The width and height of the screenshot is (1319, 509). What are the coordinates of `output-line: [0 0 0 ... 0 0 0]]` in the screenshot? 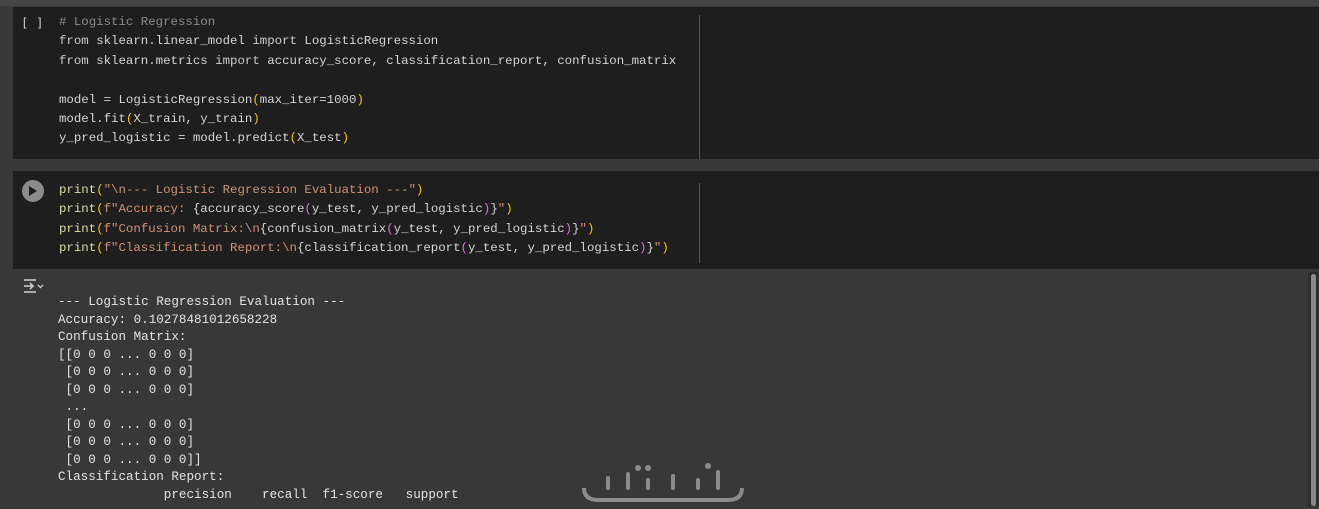 It's located at (130, 459).